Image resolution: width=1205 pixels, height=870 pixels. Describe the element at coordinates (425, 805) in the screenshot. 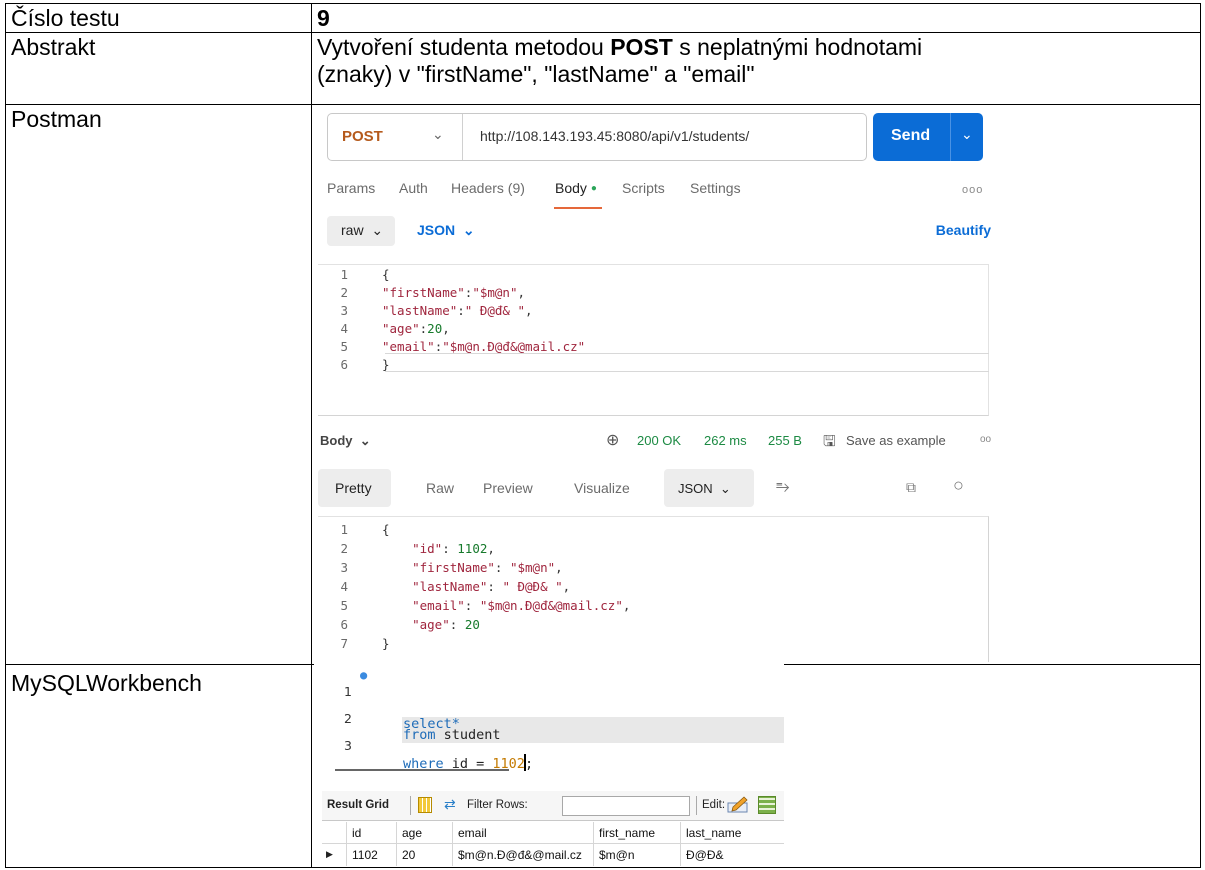

I see `grid-layout-icon` at that location.